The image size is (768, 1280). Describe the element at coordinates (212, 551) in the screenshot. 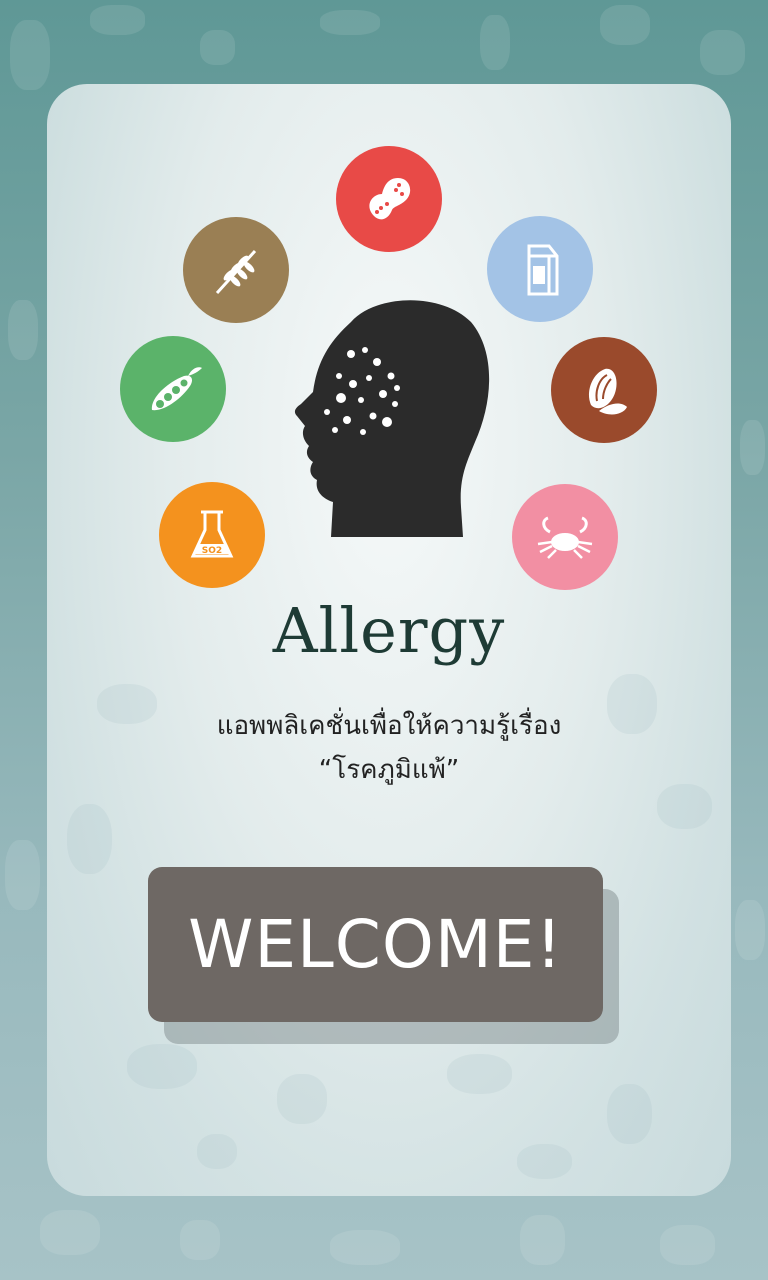

I see `so2-label: SO2` at that location.